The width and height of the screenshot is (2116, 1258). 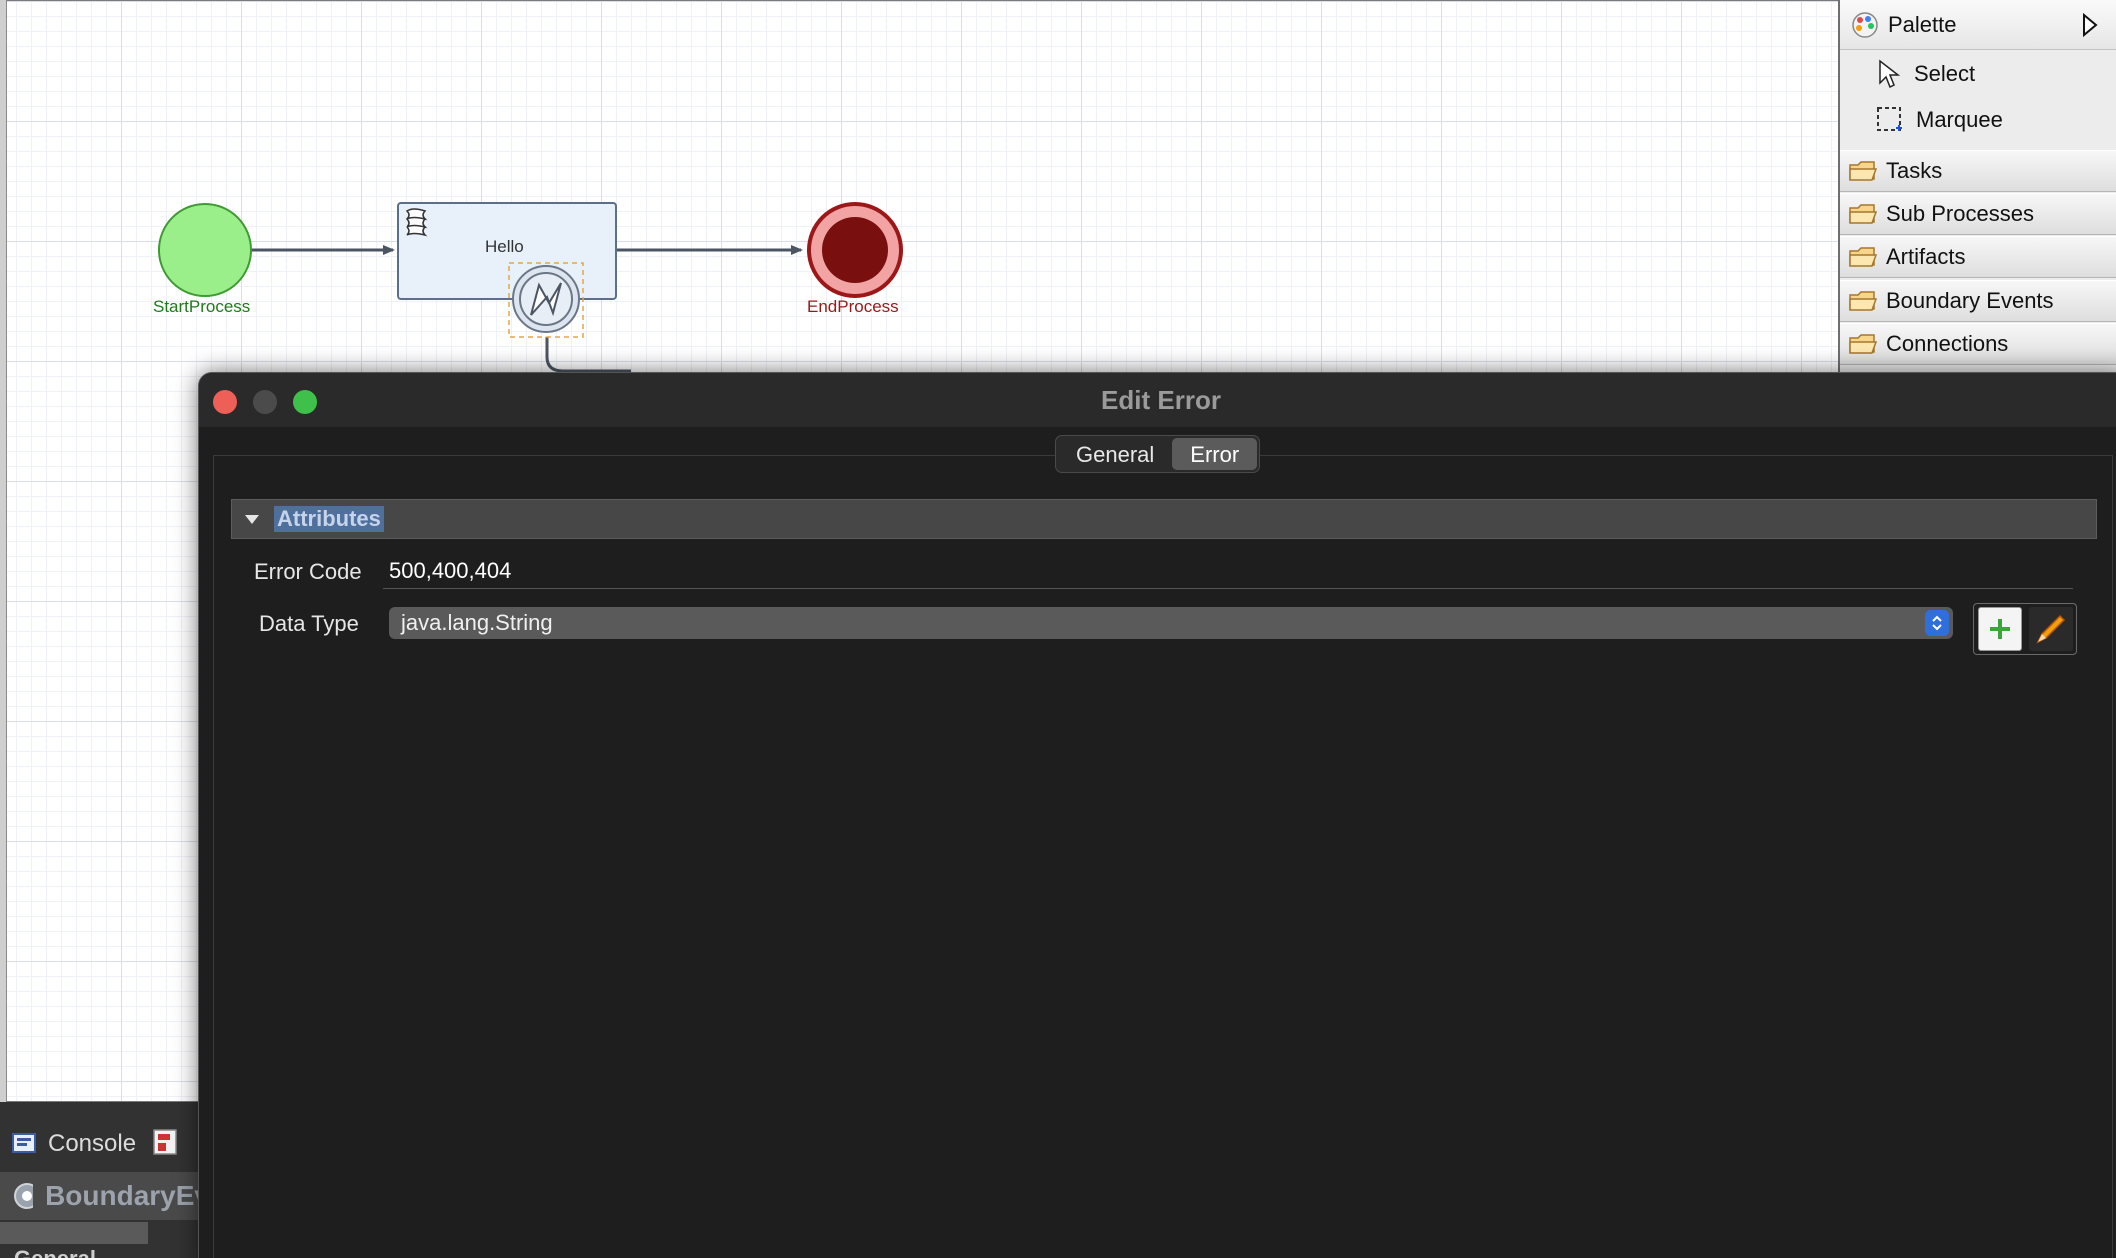 What do you see at coordinates (1865, 24) in the screenshot?
I see `palette-icon` at bounding box center [1865, 24].